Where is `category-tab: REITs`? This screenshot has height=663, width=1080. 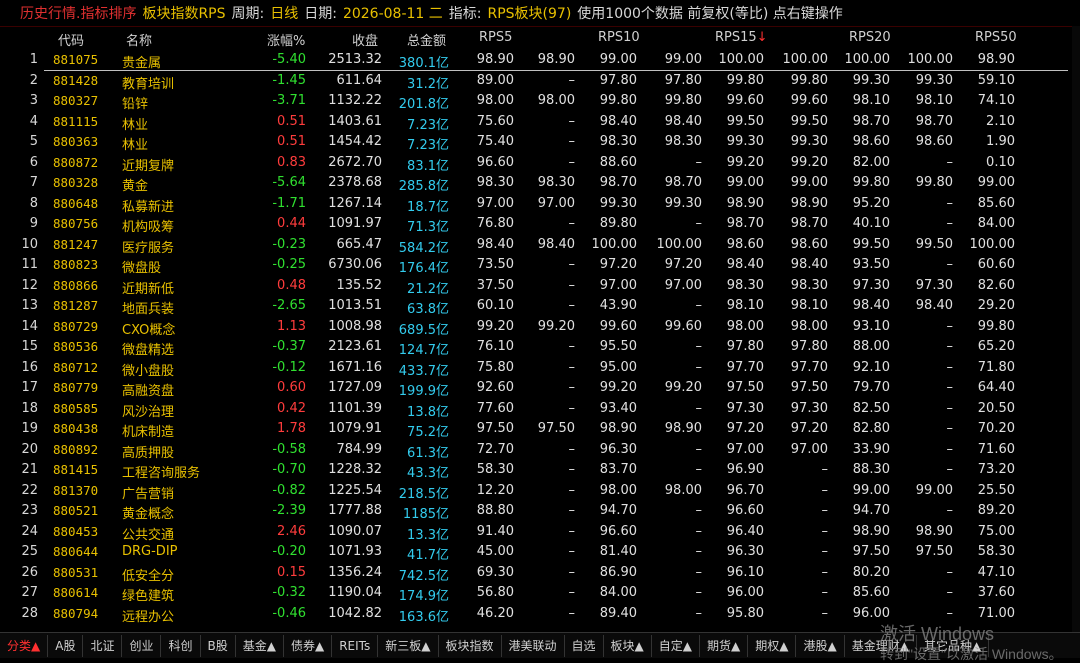 category-tab: REITs is located at coordinates (355, 645).